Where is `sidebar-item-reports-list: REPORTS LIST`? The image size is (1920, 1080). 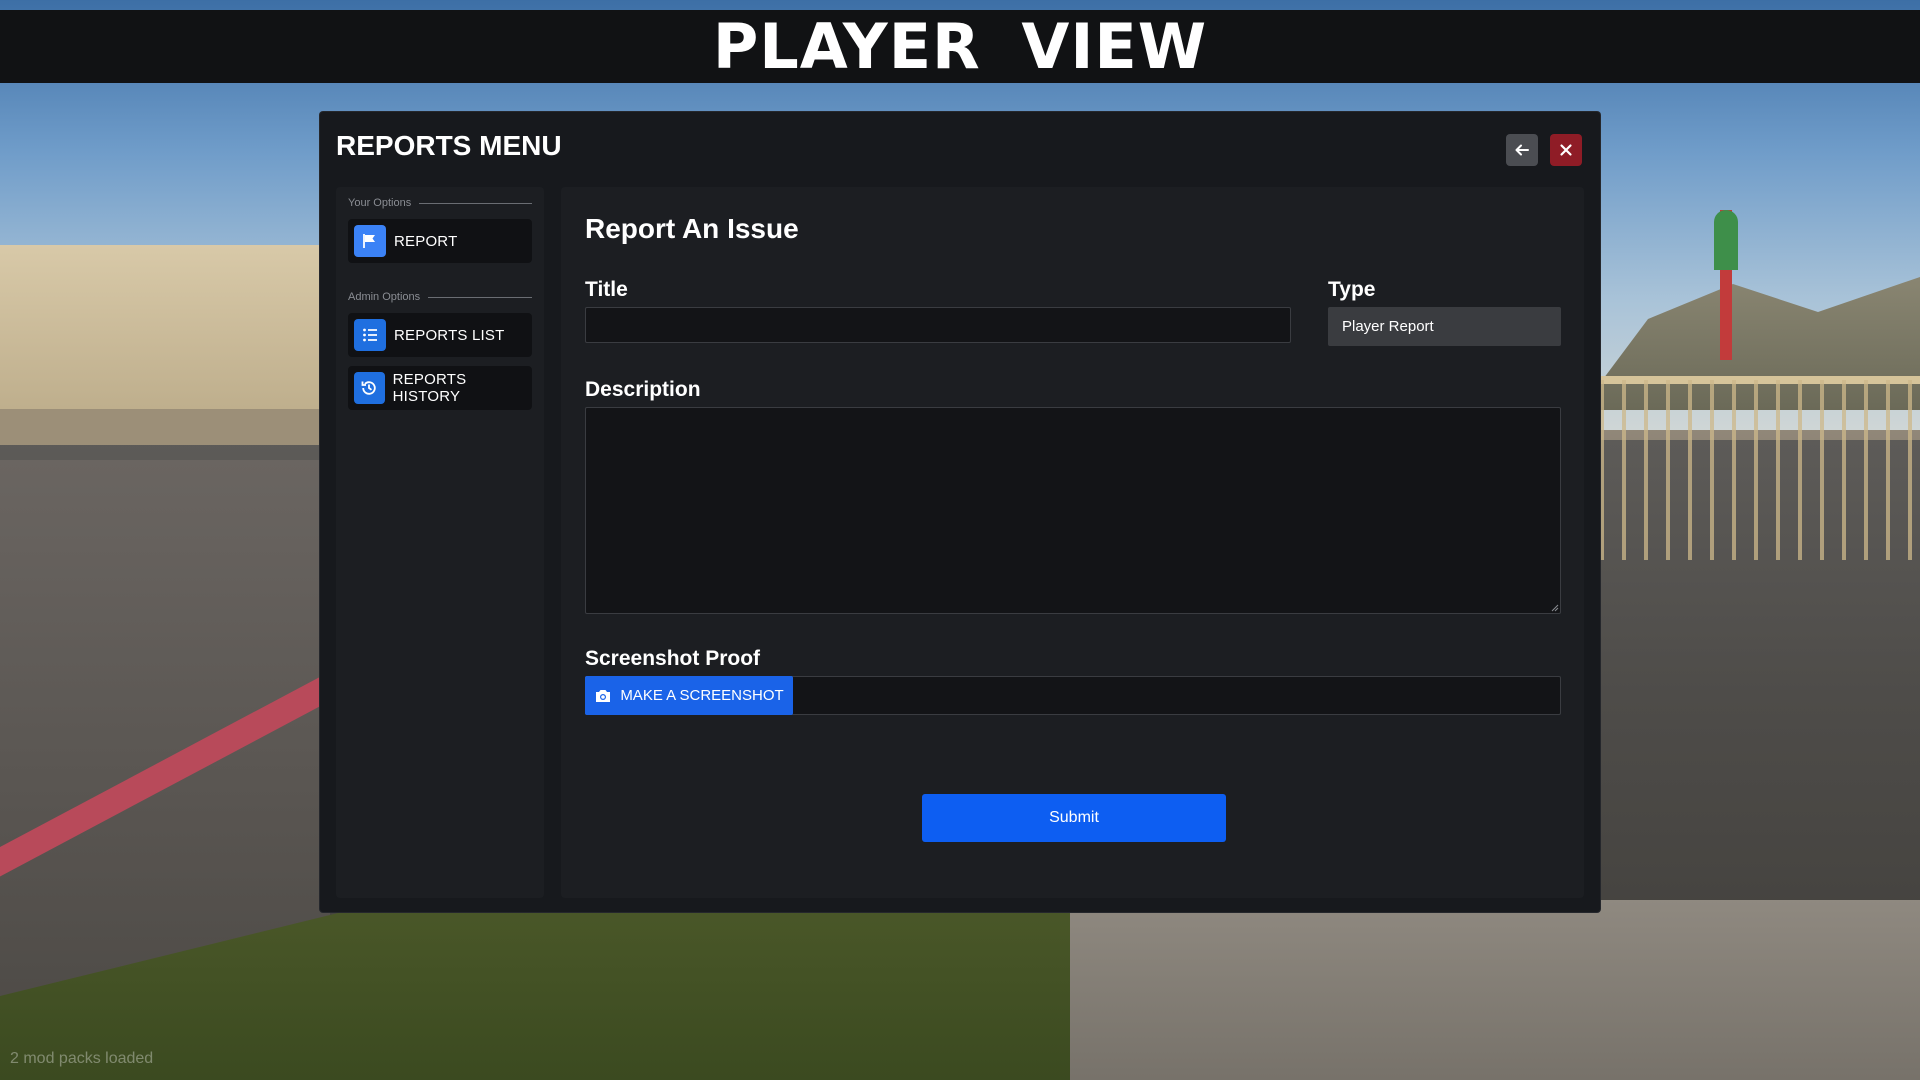 sidebar-item-reports-list: REPORTS LIST is located at coordinates (440, 335).